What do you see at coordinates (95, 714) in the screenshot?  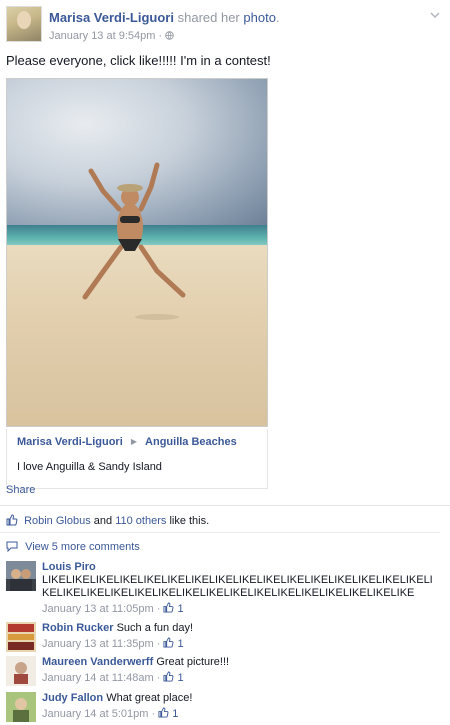 I see `comment-timestamp: January 14 at 5:01pm` at bounding box center [95, 714].